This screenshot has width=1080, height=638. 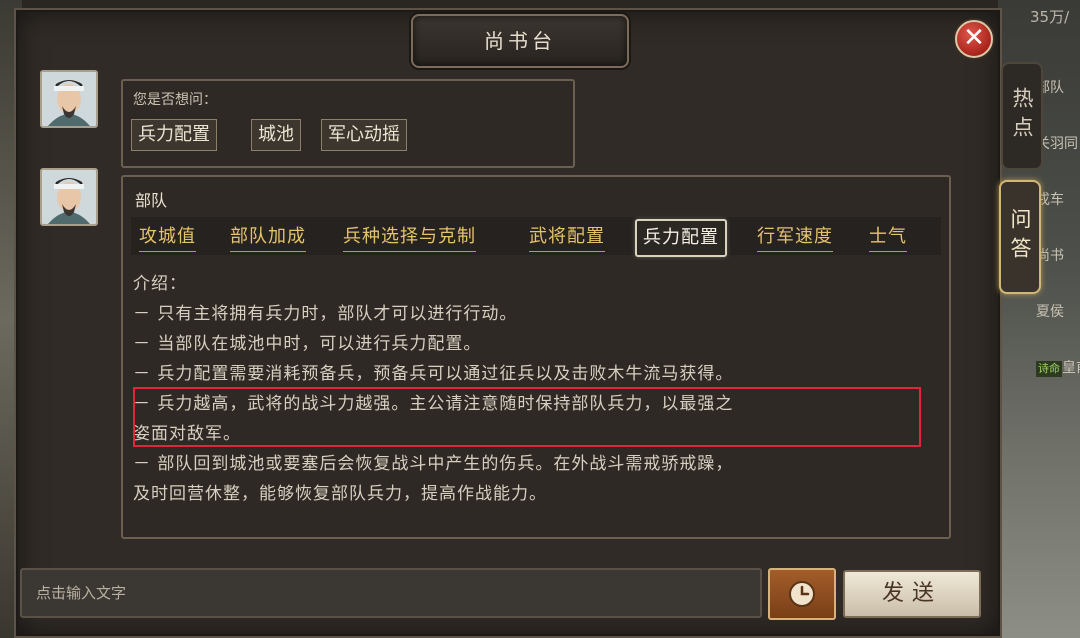 What do you see at coordinates (888, 237) in the screenshot?
I see `tab-morale: 士气` at bounding box center [888, 237].